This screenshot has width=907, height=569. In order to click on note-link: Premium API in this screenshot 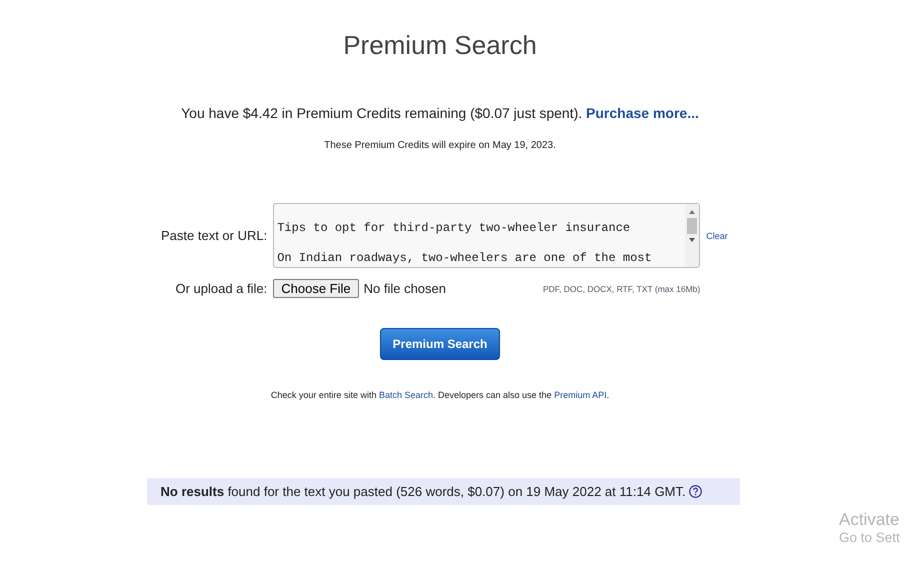, I will do `click(580, 395)`.